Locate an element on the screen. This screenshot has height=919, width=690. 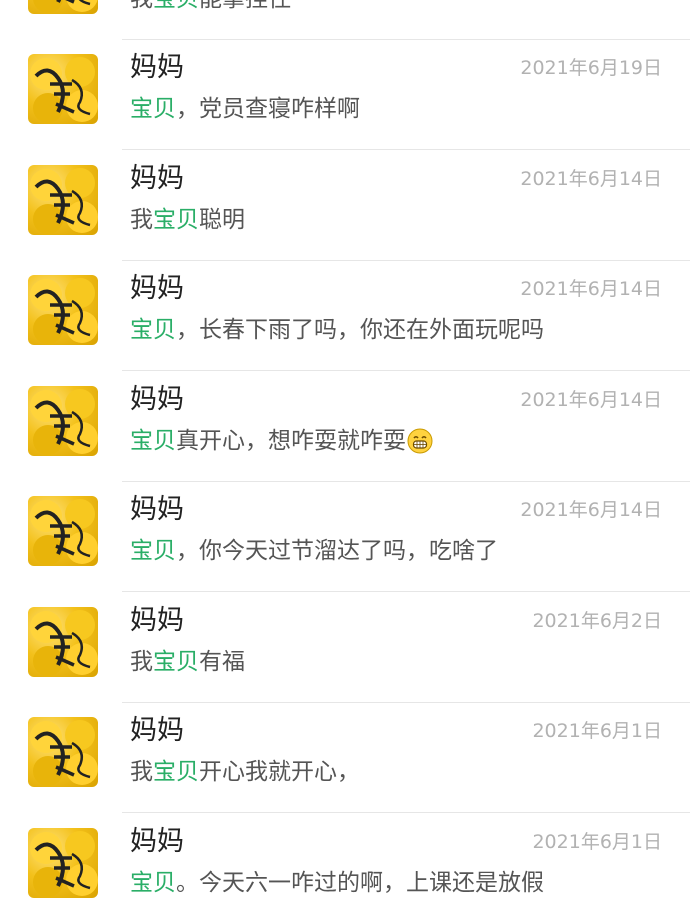
message-preview: 宝贝 ，你今天过节溜达了吗，吃啥了 is located at coordinates (314, 551).